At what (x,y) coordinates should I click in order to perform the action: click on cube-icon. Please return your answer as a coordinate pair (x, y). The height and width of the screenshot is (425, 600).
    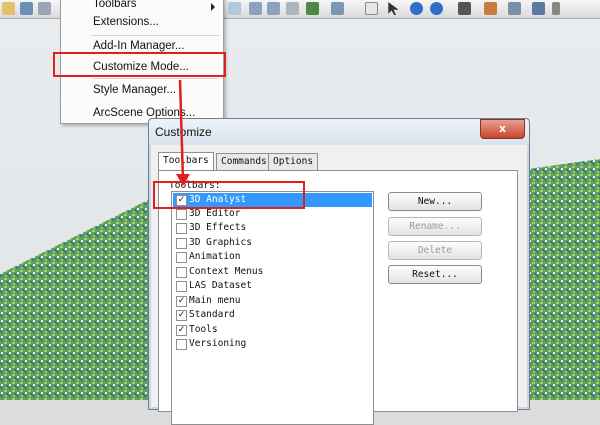
    Looking at the image, I should click on (538, 8).